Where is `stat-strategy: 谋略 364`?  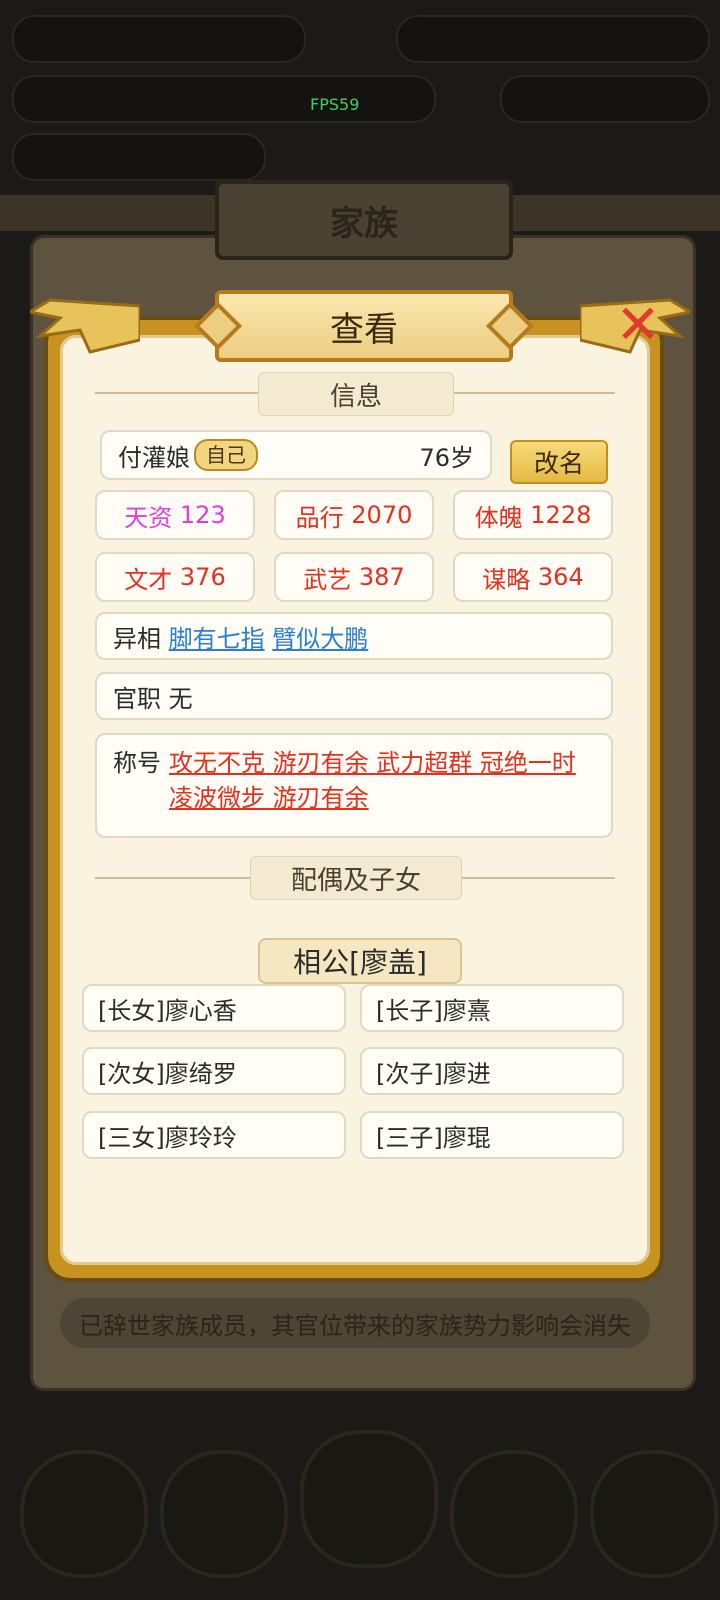
stat-strategy: 谋略 364 is located at coordinates (533, 577).